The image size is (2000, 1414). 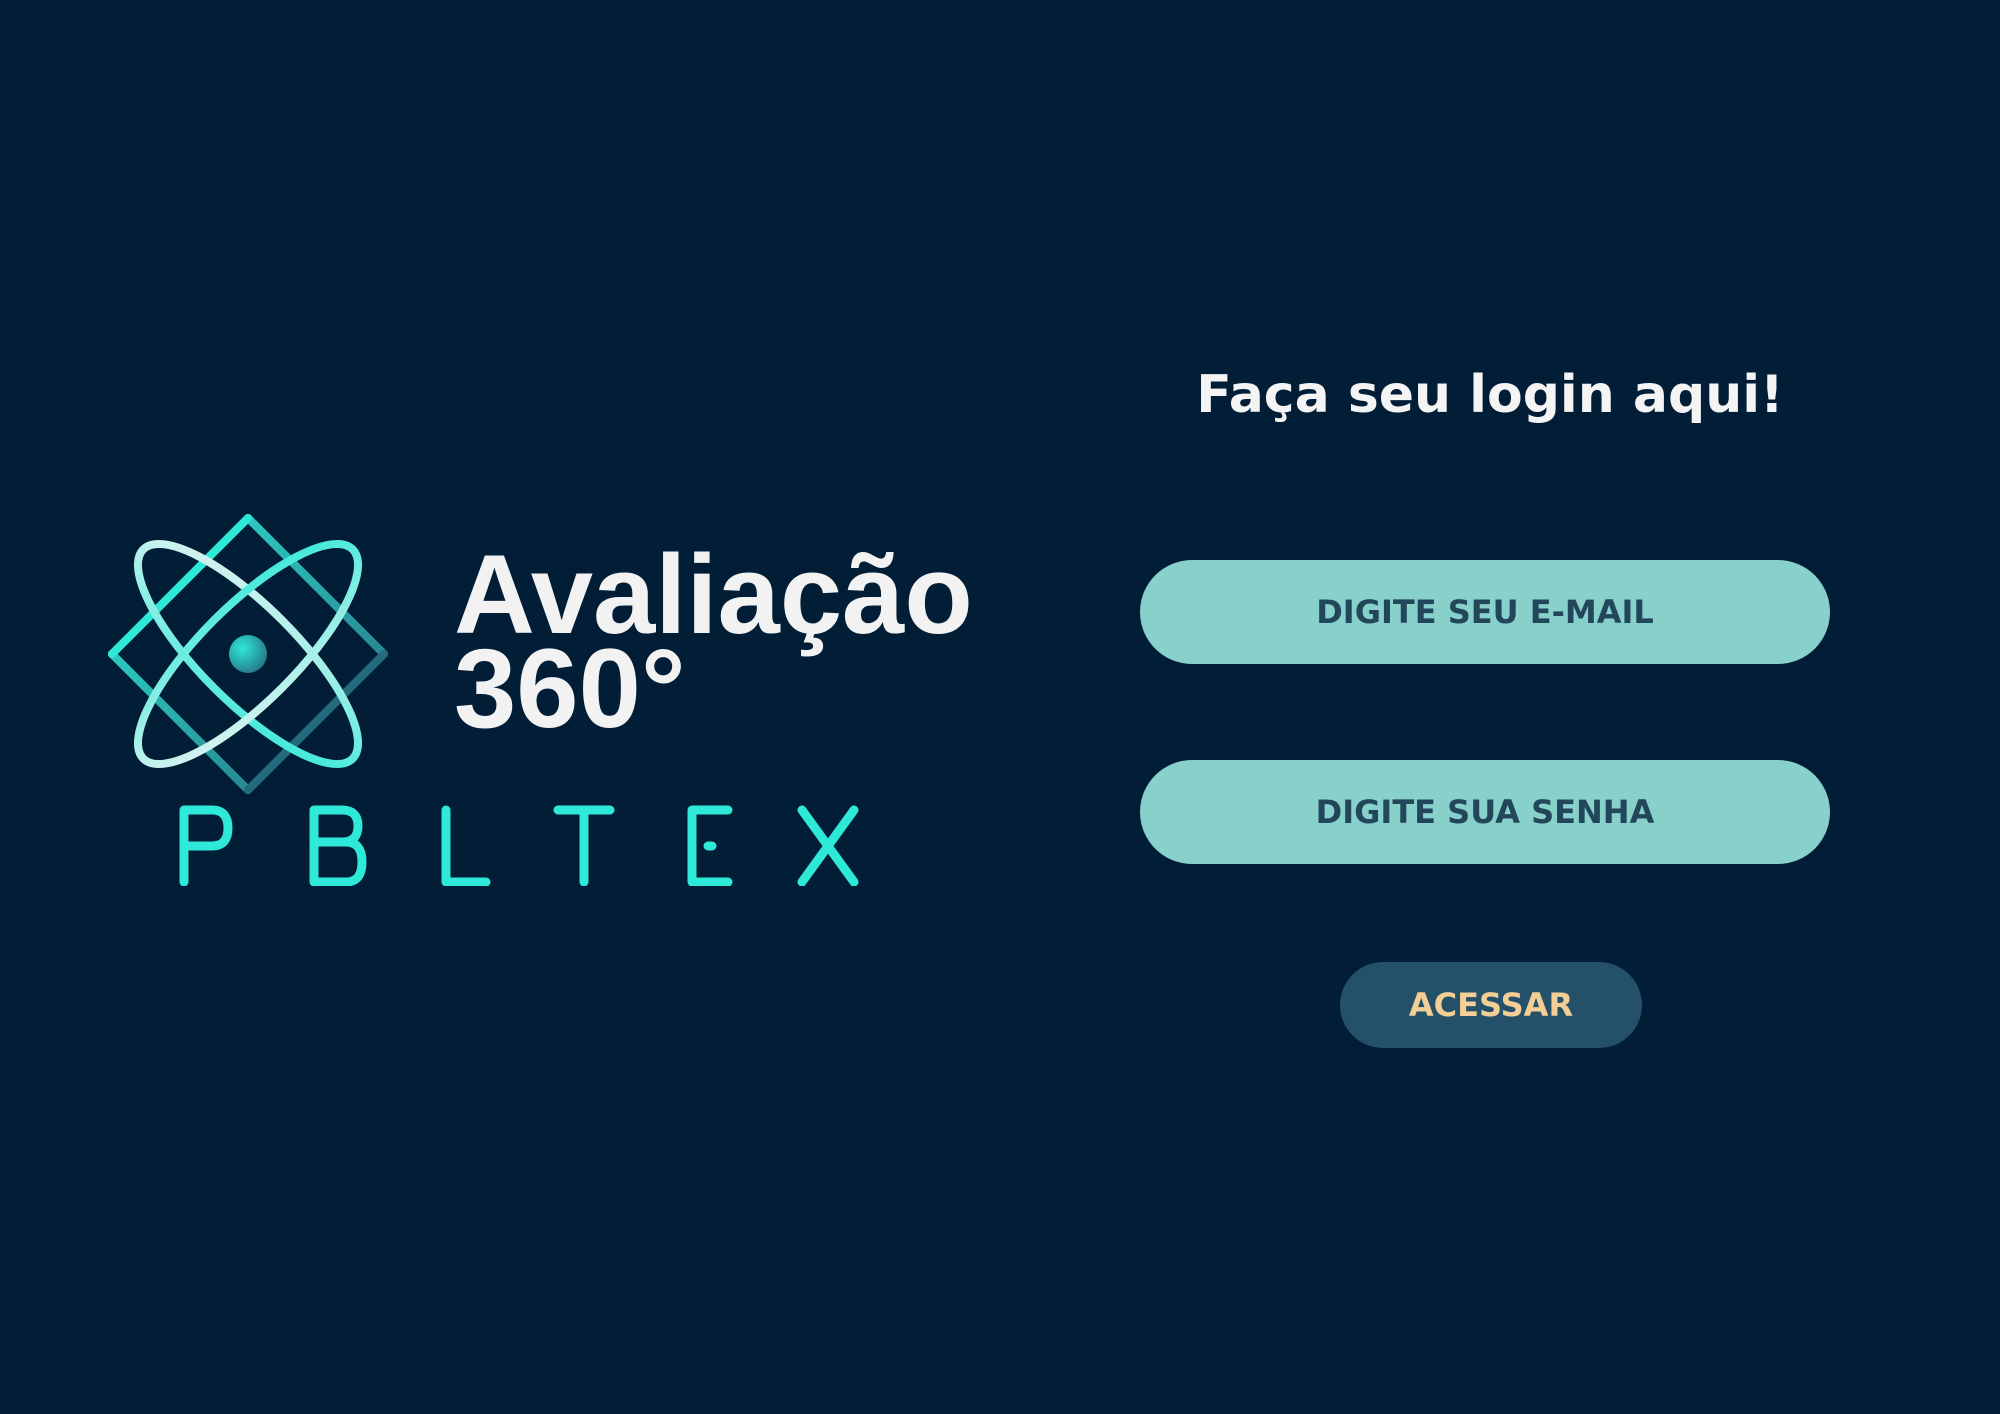 What do you see at coordinates (248, 654) in the screenshot?
I see `atom-diamond-icon` at bounding box center [248, 654].